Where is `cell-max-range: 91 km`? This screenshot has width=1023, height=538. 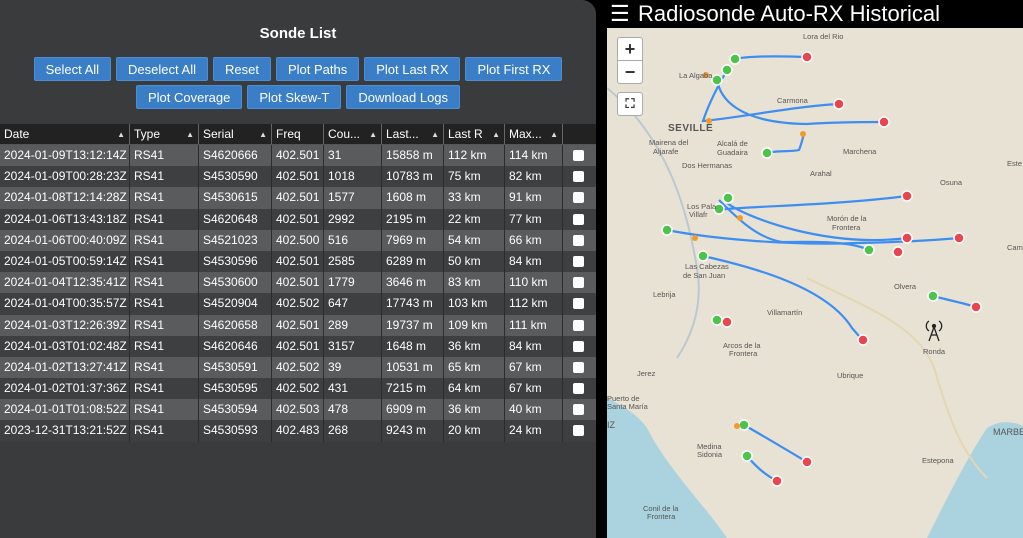
cell-max-range: 91 km is located at coordinates (534, 198).